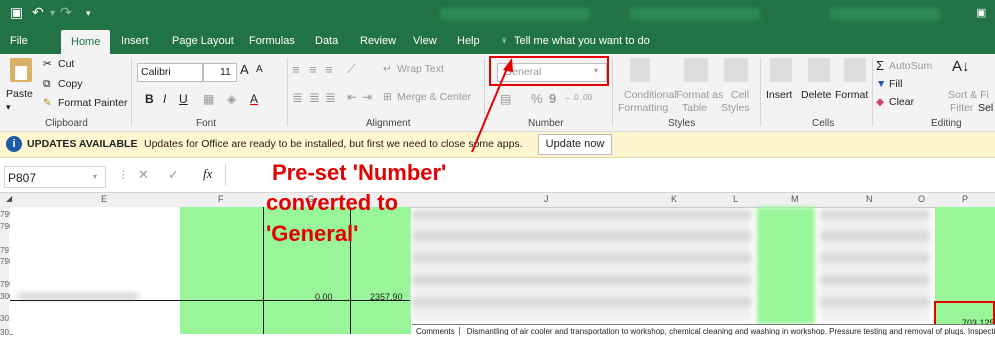  I want to click on undo-dropdown-icon: ▾, so click(52, 13).